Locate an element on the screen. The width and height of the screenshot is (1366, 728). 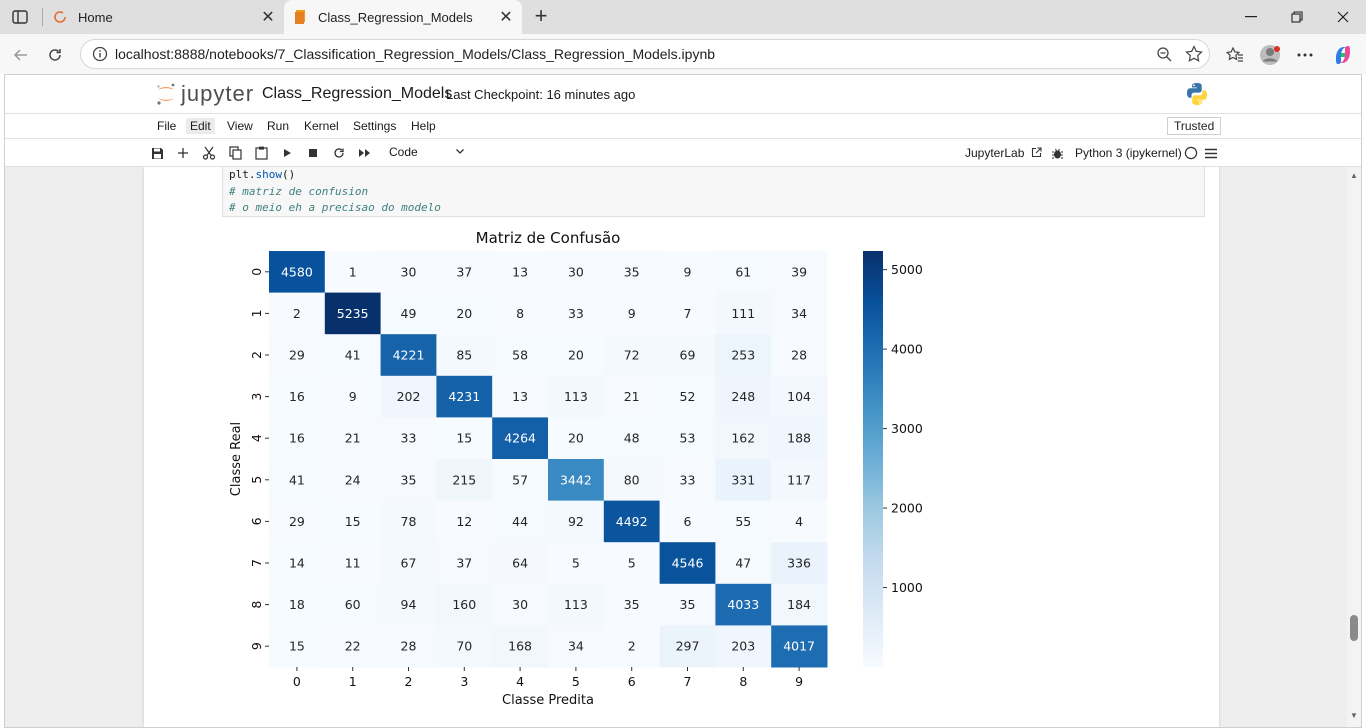
restart-kernel-icon is located at coordinates (339, 153).